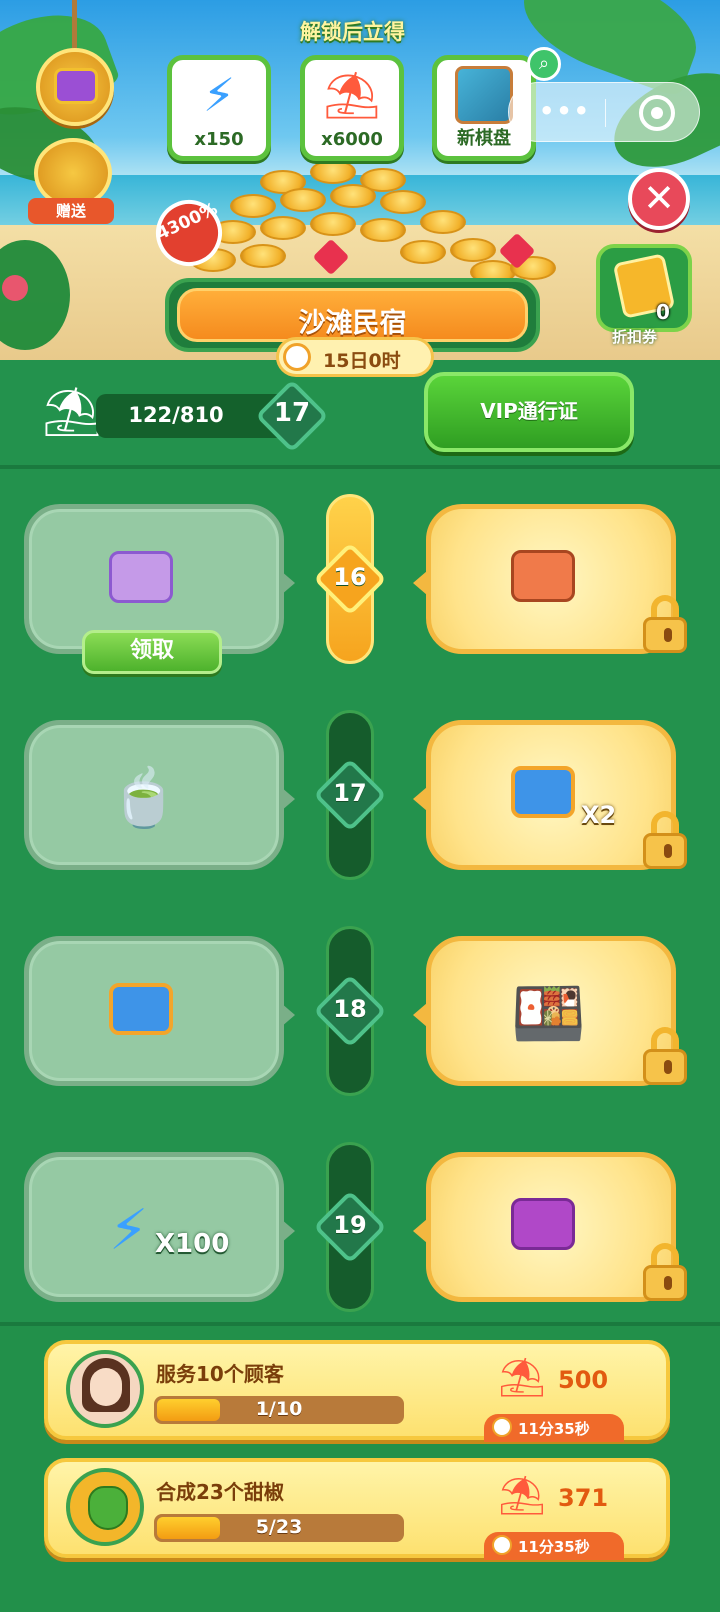 This screenshot has height=1612, width=720. I want to click on reward-row-18: 18 🍱, so click(360, 1011).